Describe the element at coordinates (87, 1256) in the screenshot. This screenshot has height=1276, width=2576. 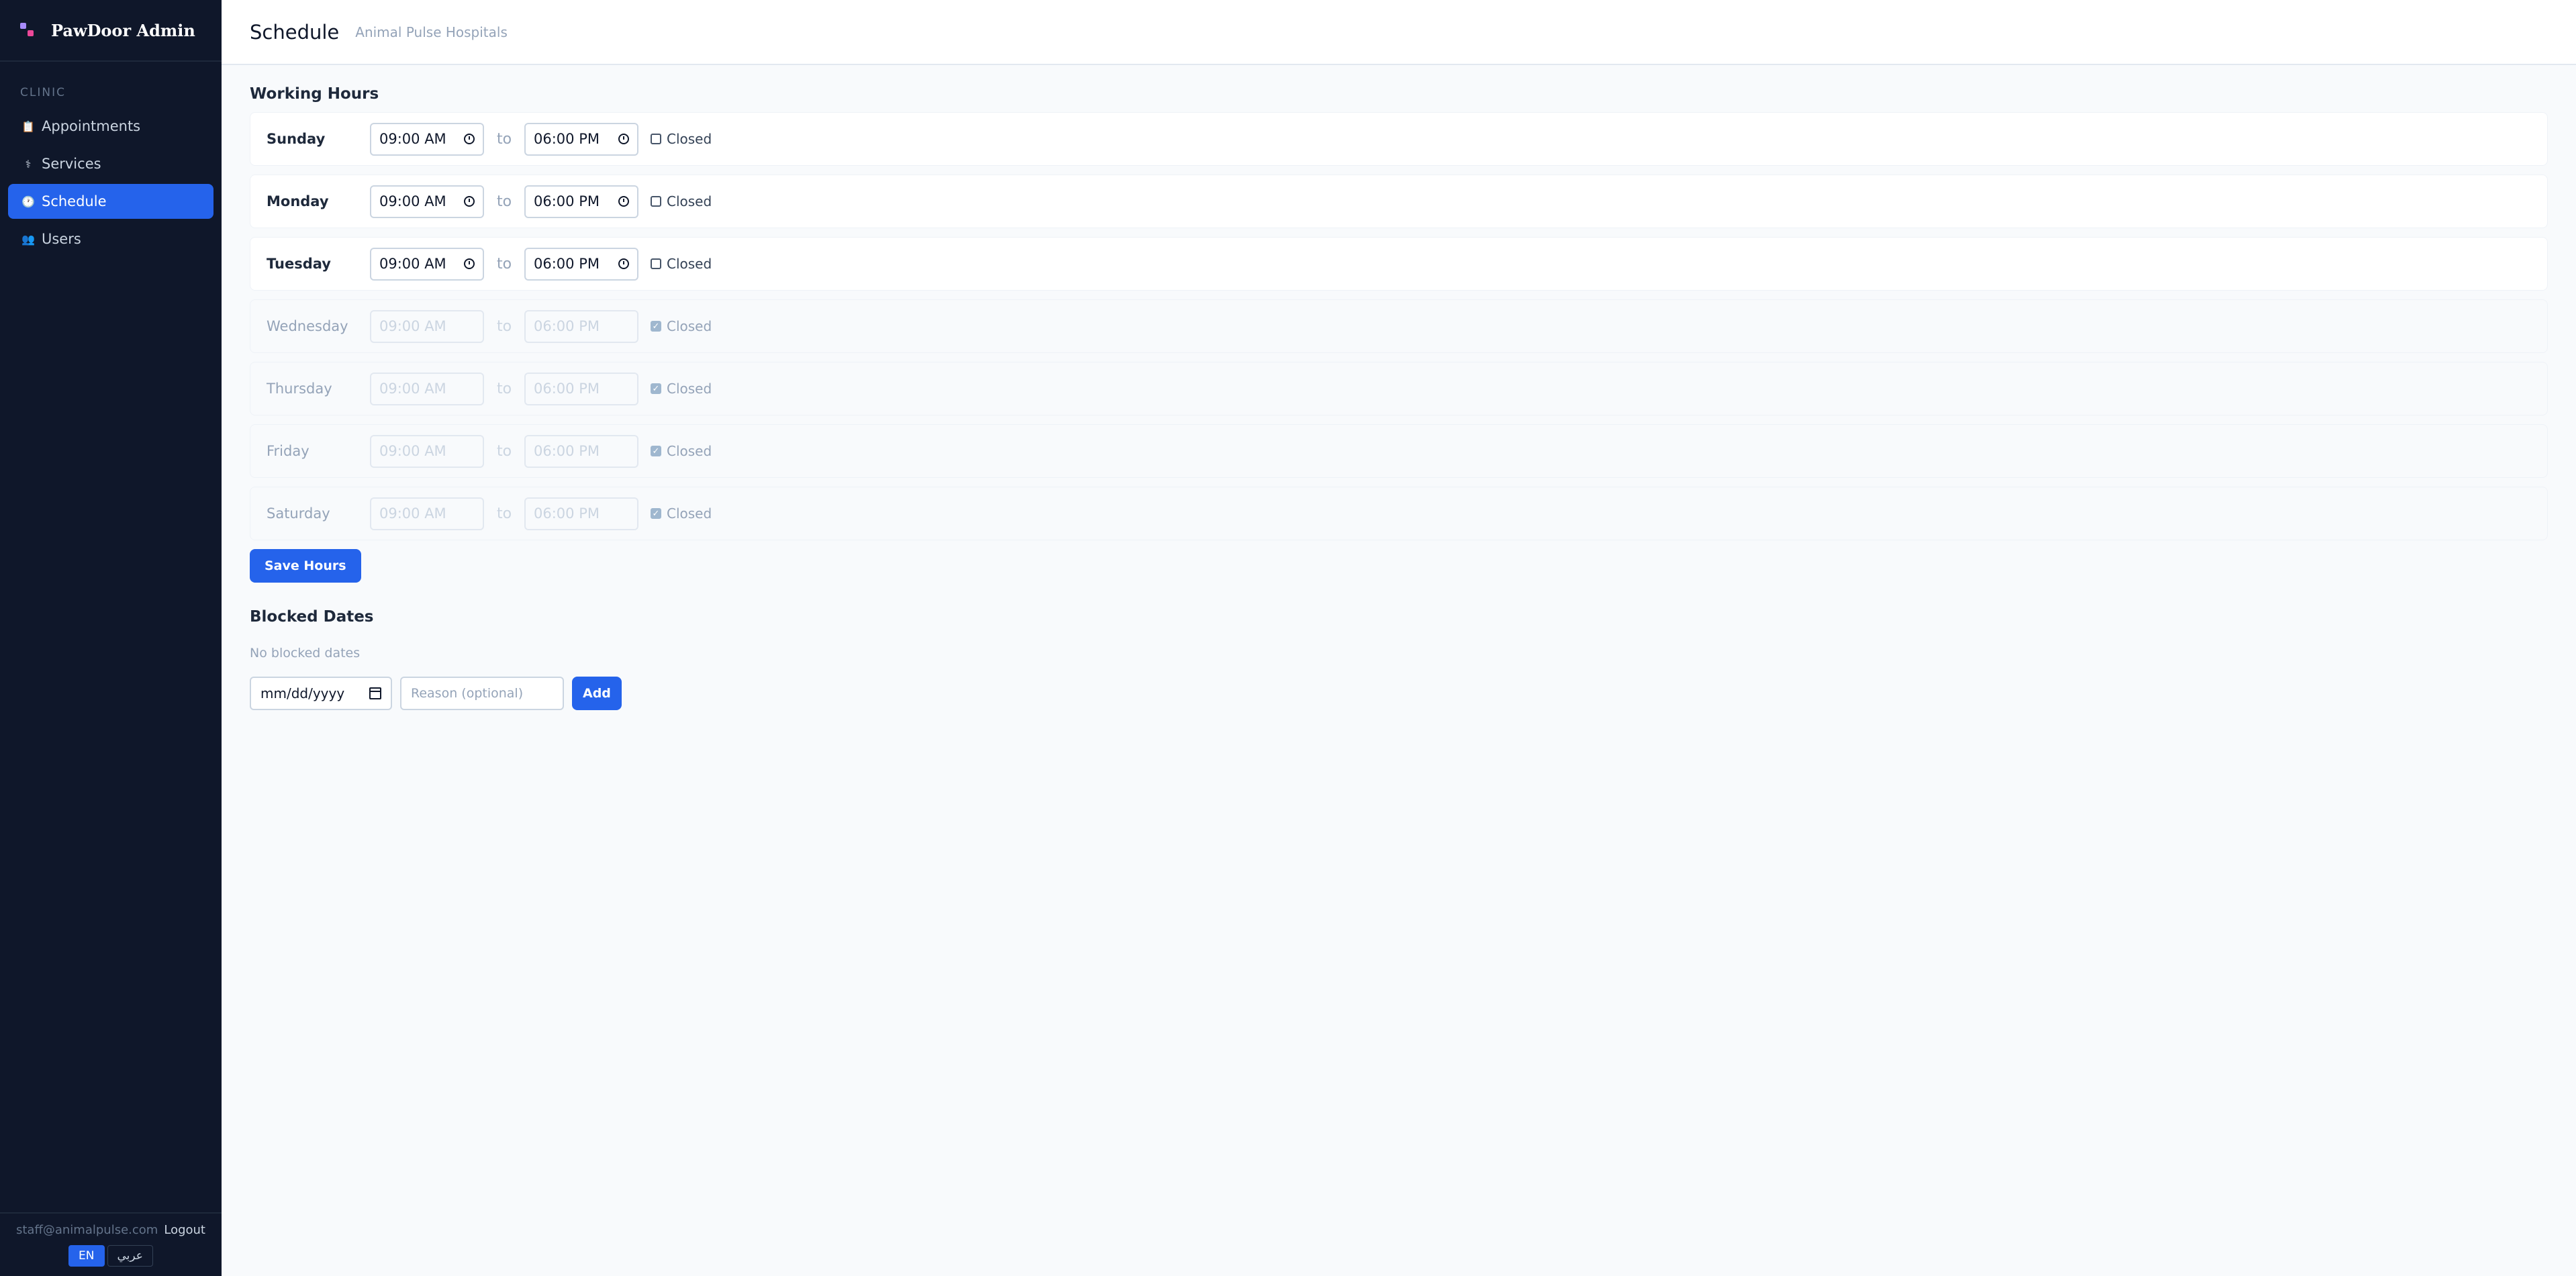
I see `lang-en-button: EN` at that location.